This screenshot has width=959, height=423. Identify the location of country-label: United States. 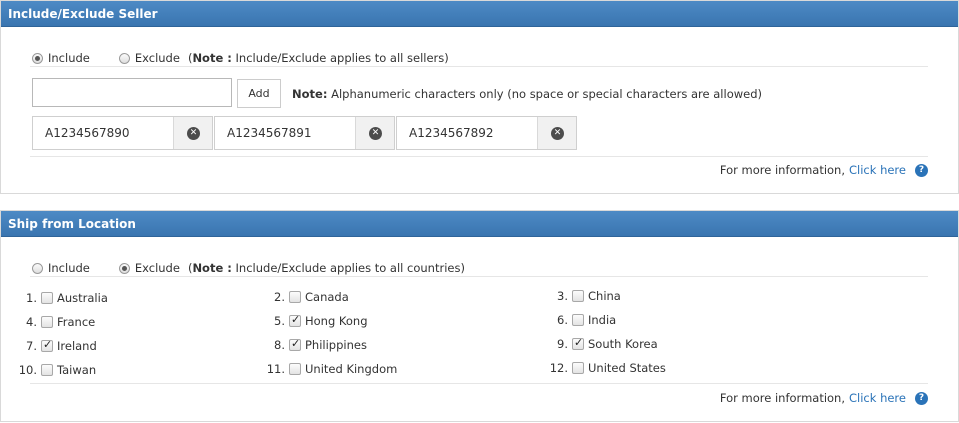
(627, 368).